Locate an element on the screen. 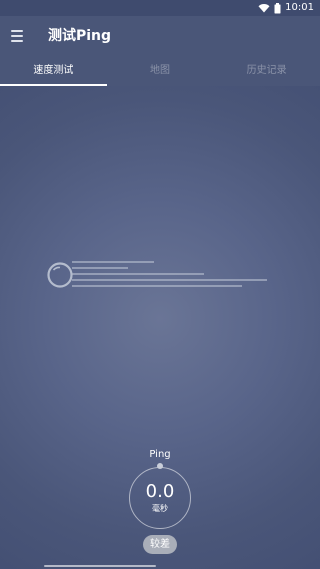 Image resolution: width=320 pixels, height=569 pixels. quality-badge: 较差 is located at coordinates (160, 544).